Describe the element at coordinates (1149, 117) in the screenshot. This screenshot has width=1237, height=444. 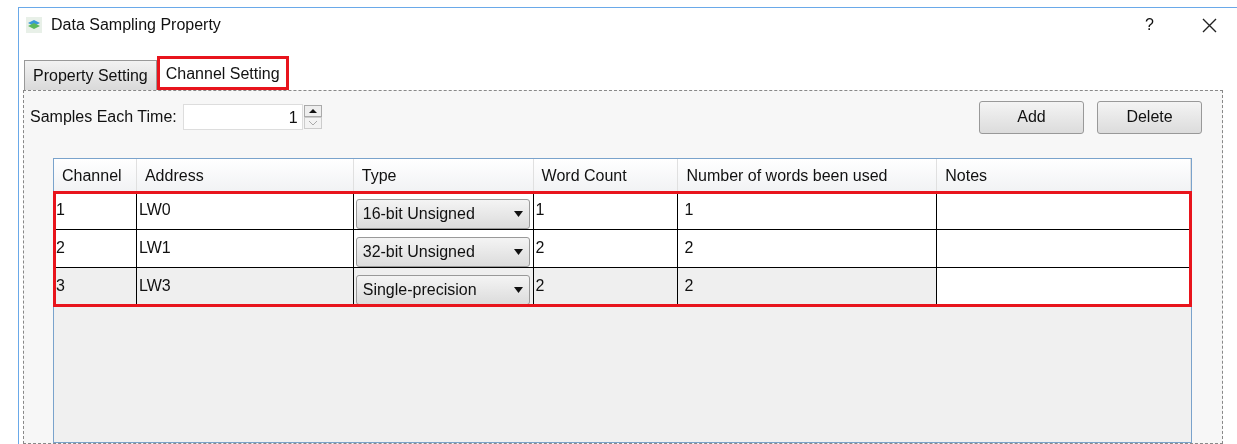
I see `dialog-button: Delete` at that location.